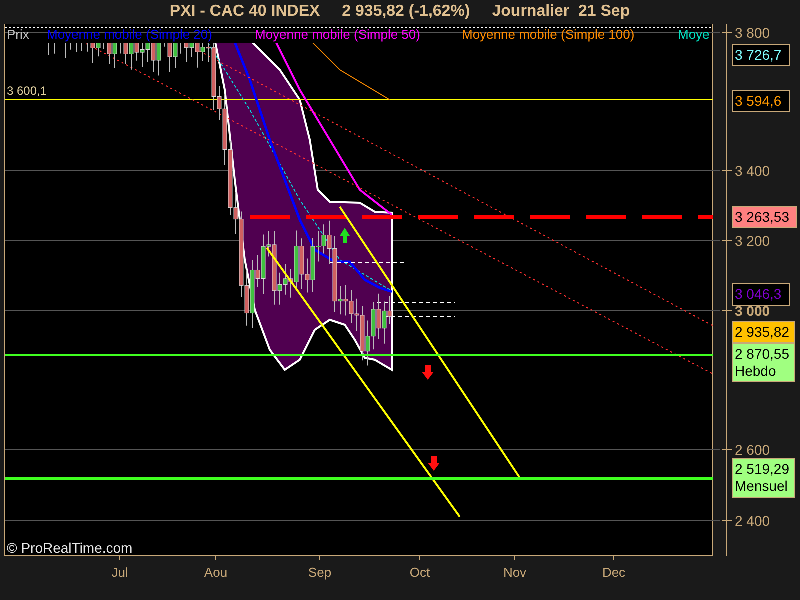  Describe the element at coordinates (129, 34) in the screenshot. I see `legend-label: Moyenne mobile (Simple 20)` at that location.